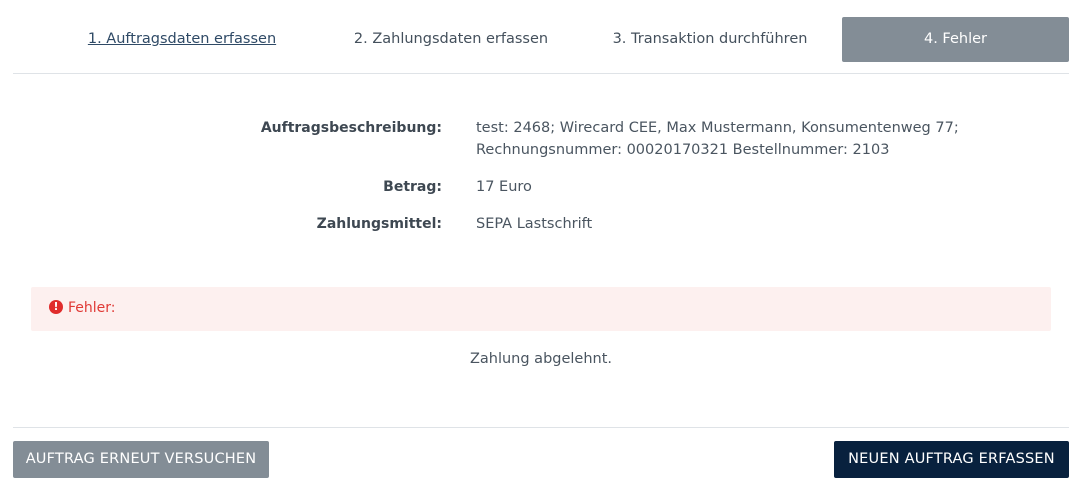  I want to click on step-order-data: 1. Auftragsdaten erfassen, so click(182, 39).